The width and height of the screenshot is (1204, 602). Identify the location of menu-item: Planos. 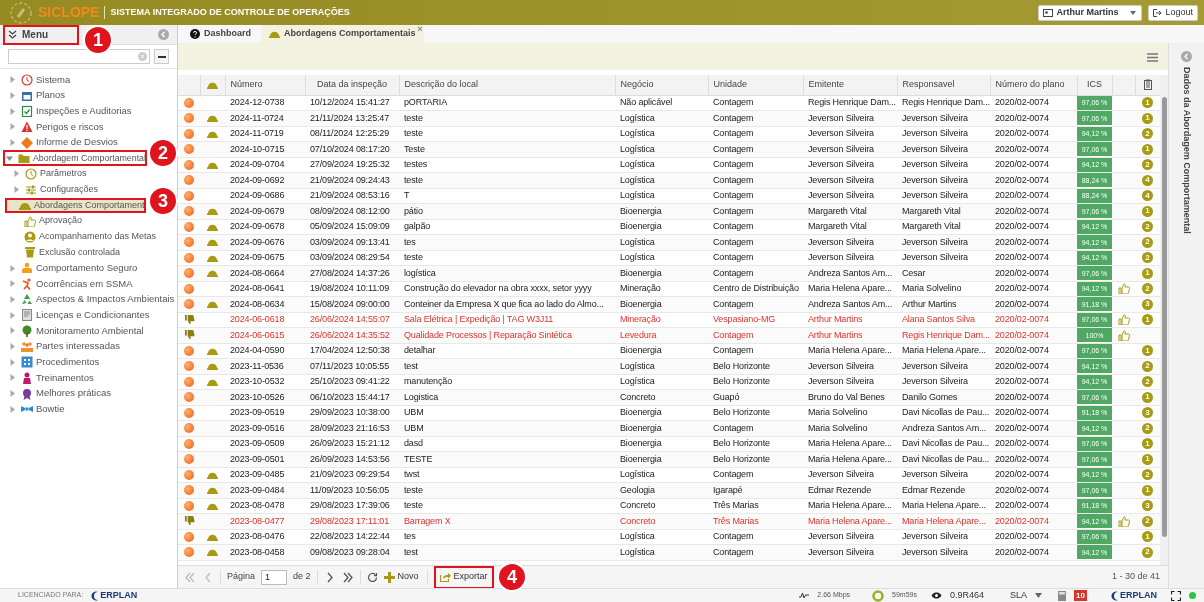
(38, 95).